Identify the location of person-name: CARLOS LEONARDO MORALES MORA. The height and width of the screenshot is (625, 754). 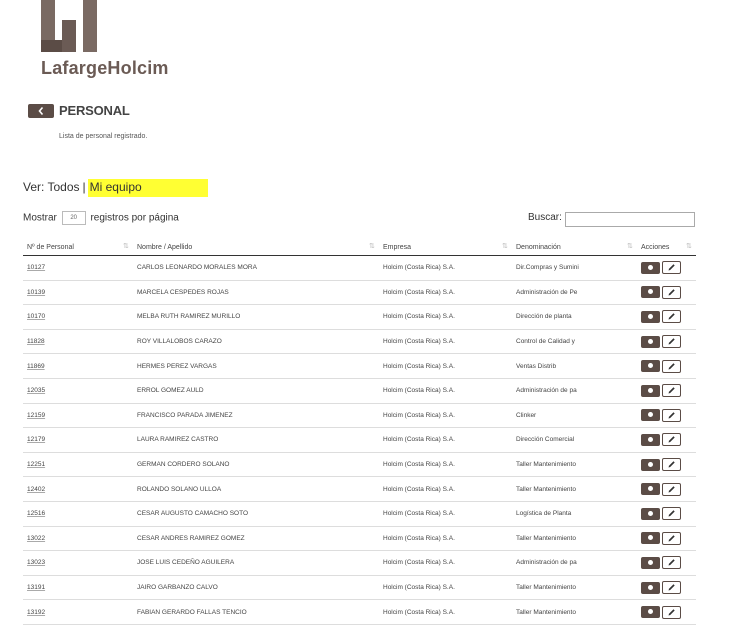
(256, 268).